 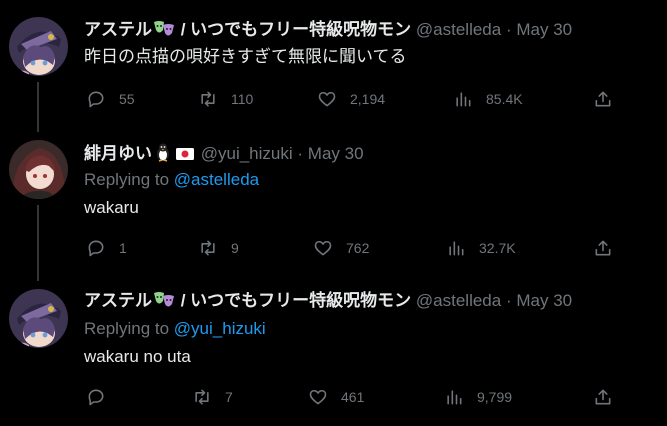 What do you see at coordinates (110, 99) in the screenshot?
I see `reply-button: 55` at bounding box center [110, 99].